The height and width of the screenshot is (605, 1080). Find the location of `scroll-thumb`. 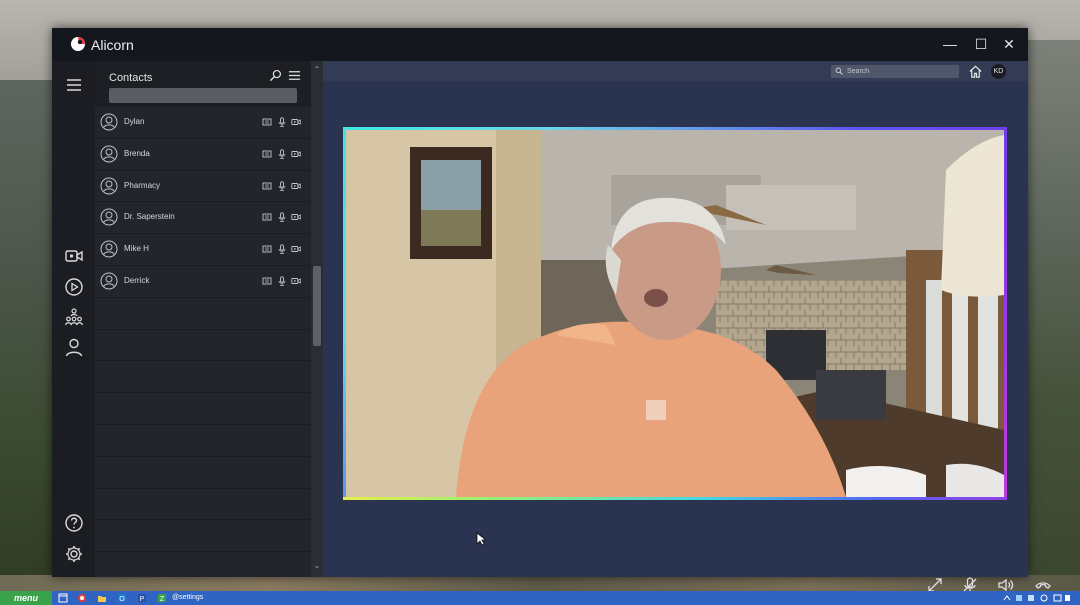

scroll-thumb is located at coordinates (317, 306).